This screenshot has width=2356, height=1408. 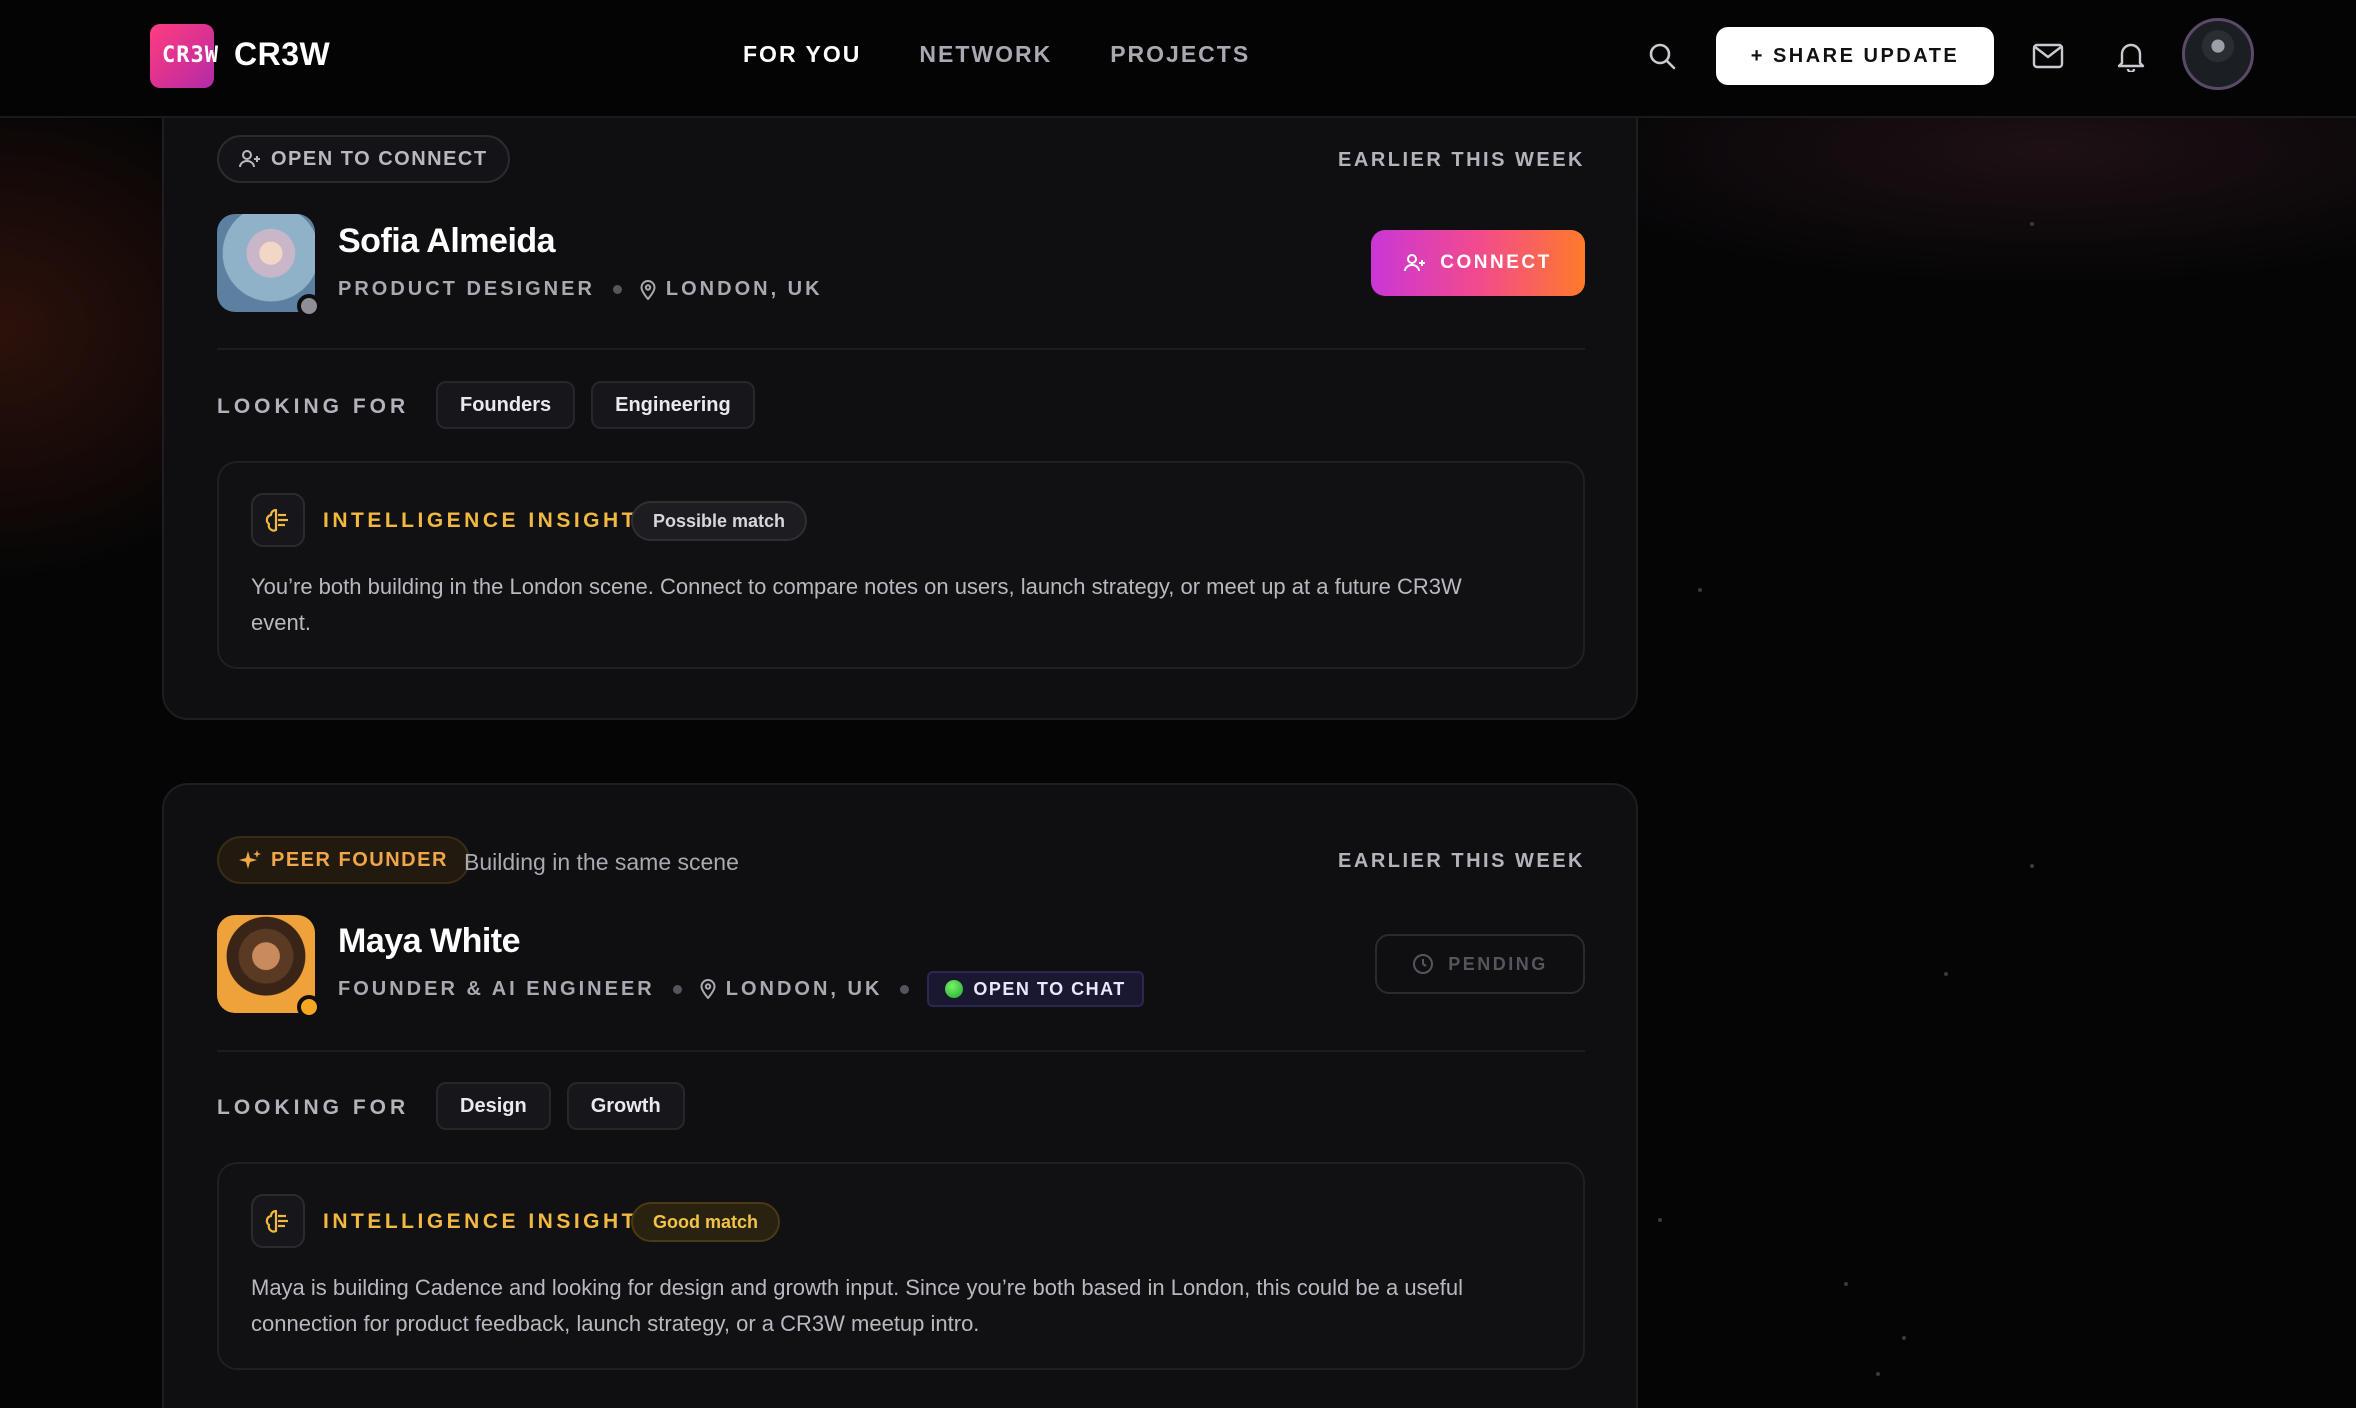 I want to click on nav-for-you: FOR YOU, so click(x=802, y=54).